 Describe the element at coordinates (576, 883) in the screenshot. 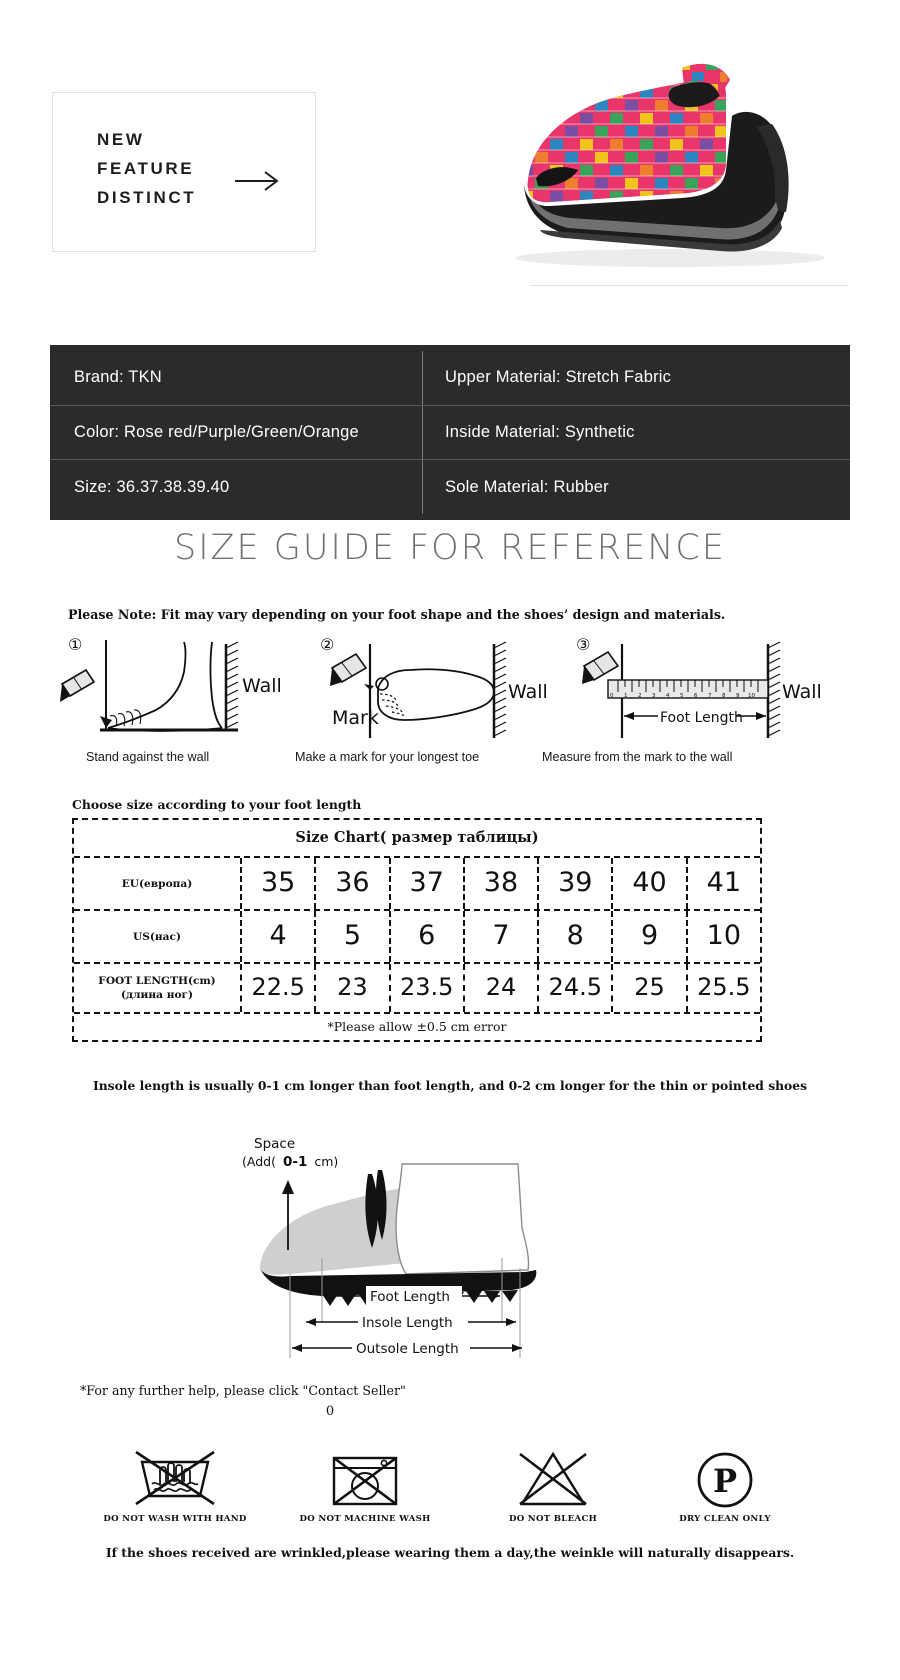

I see `cell-eu-4: 39` at that location.